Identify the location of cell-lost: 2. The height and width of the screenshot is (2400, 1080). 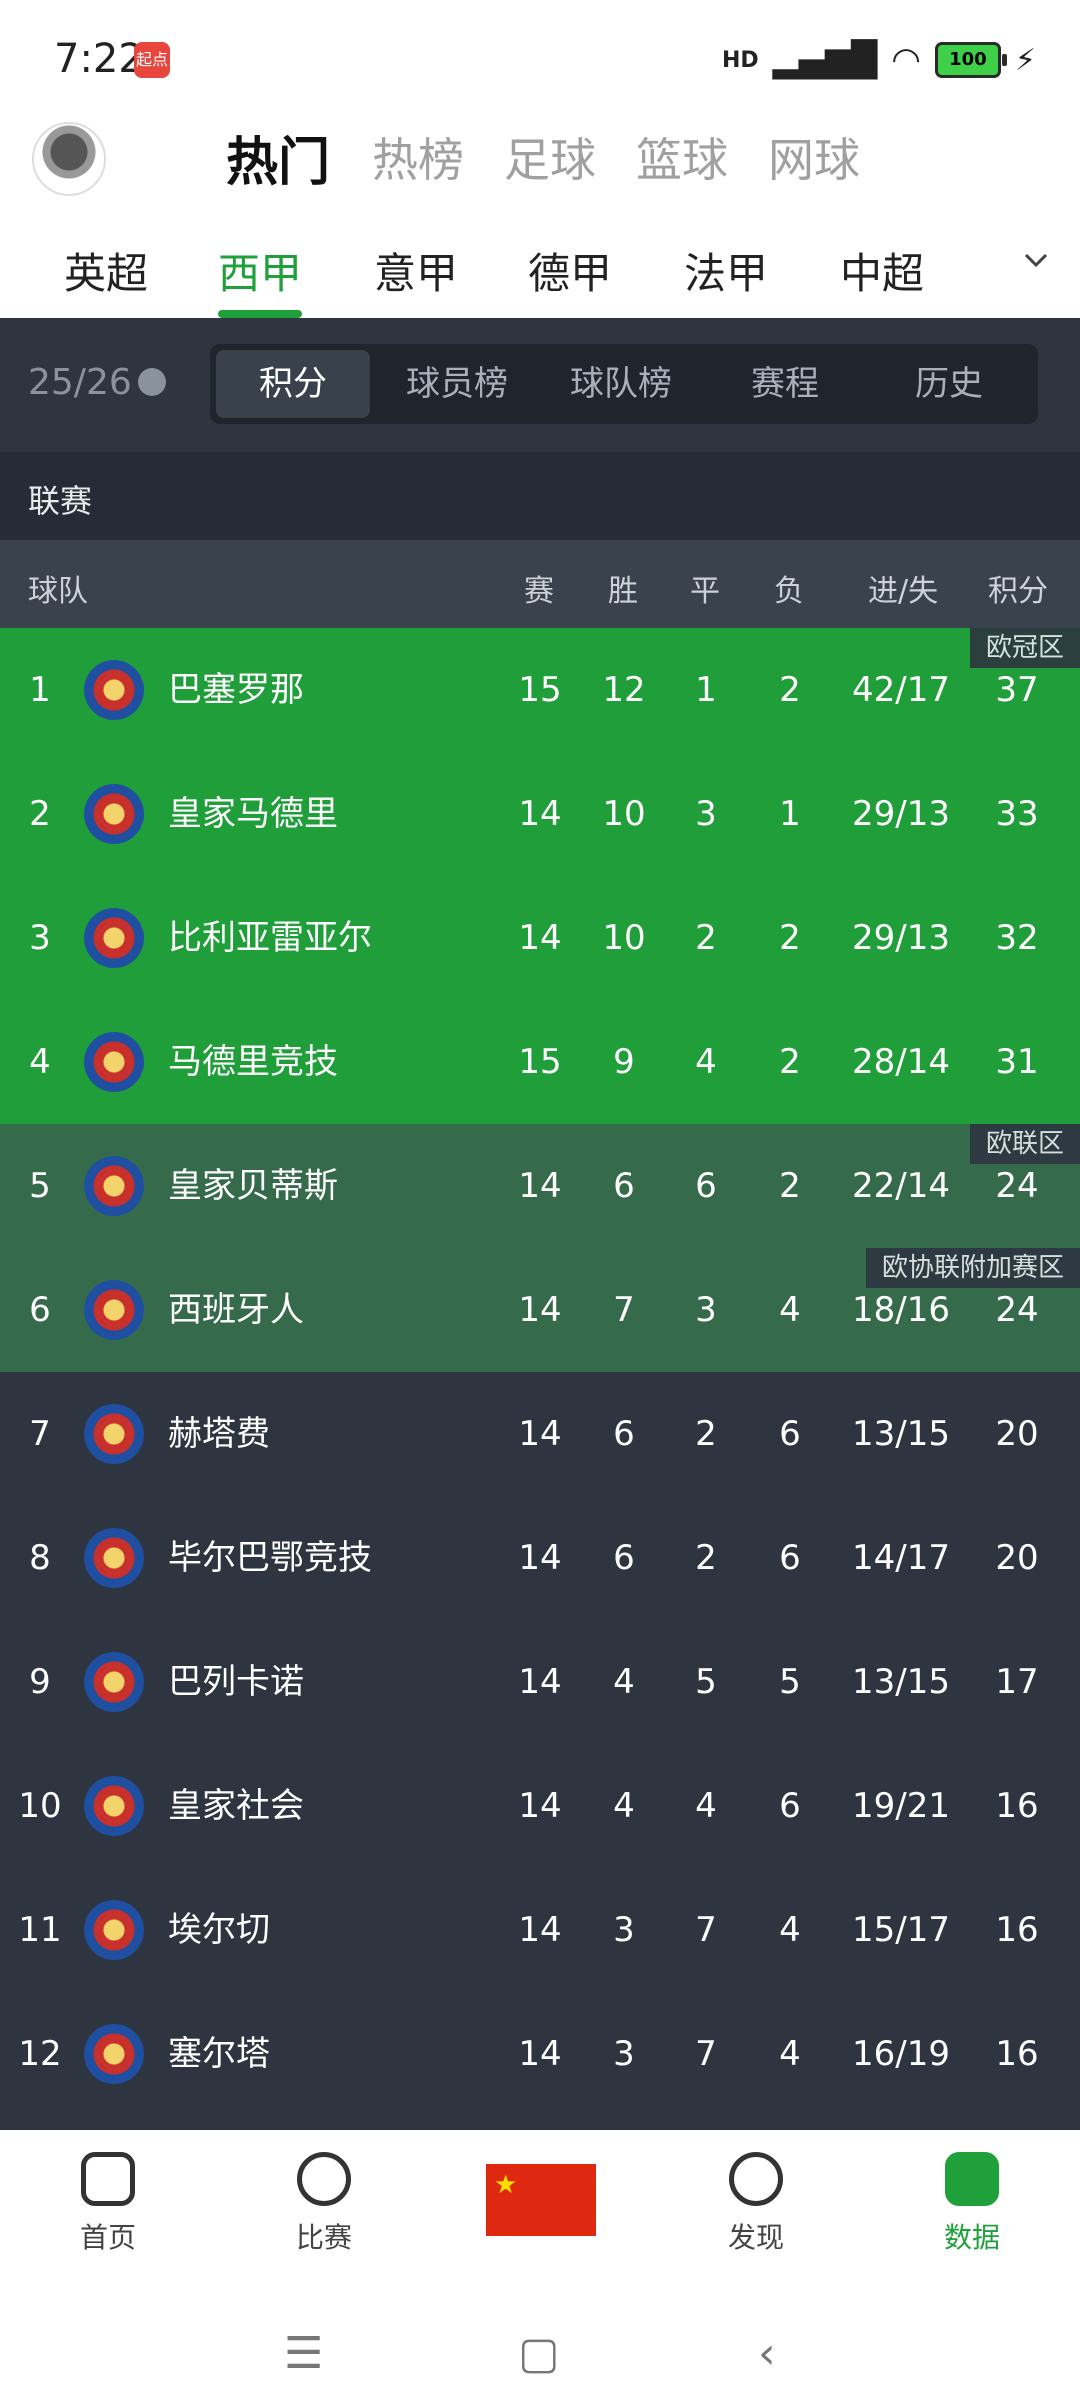
(790, 938).